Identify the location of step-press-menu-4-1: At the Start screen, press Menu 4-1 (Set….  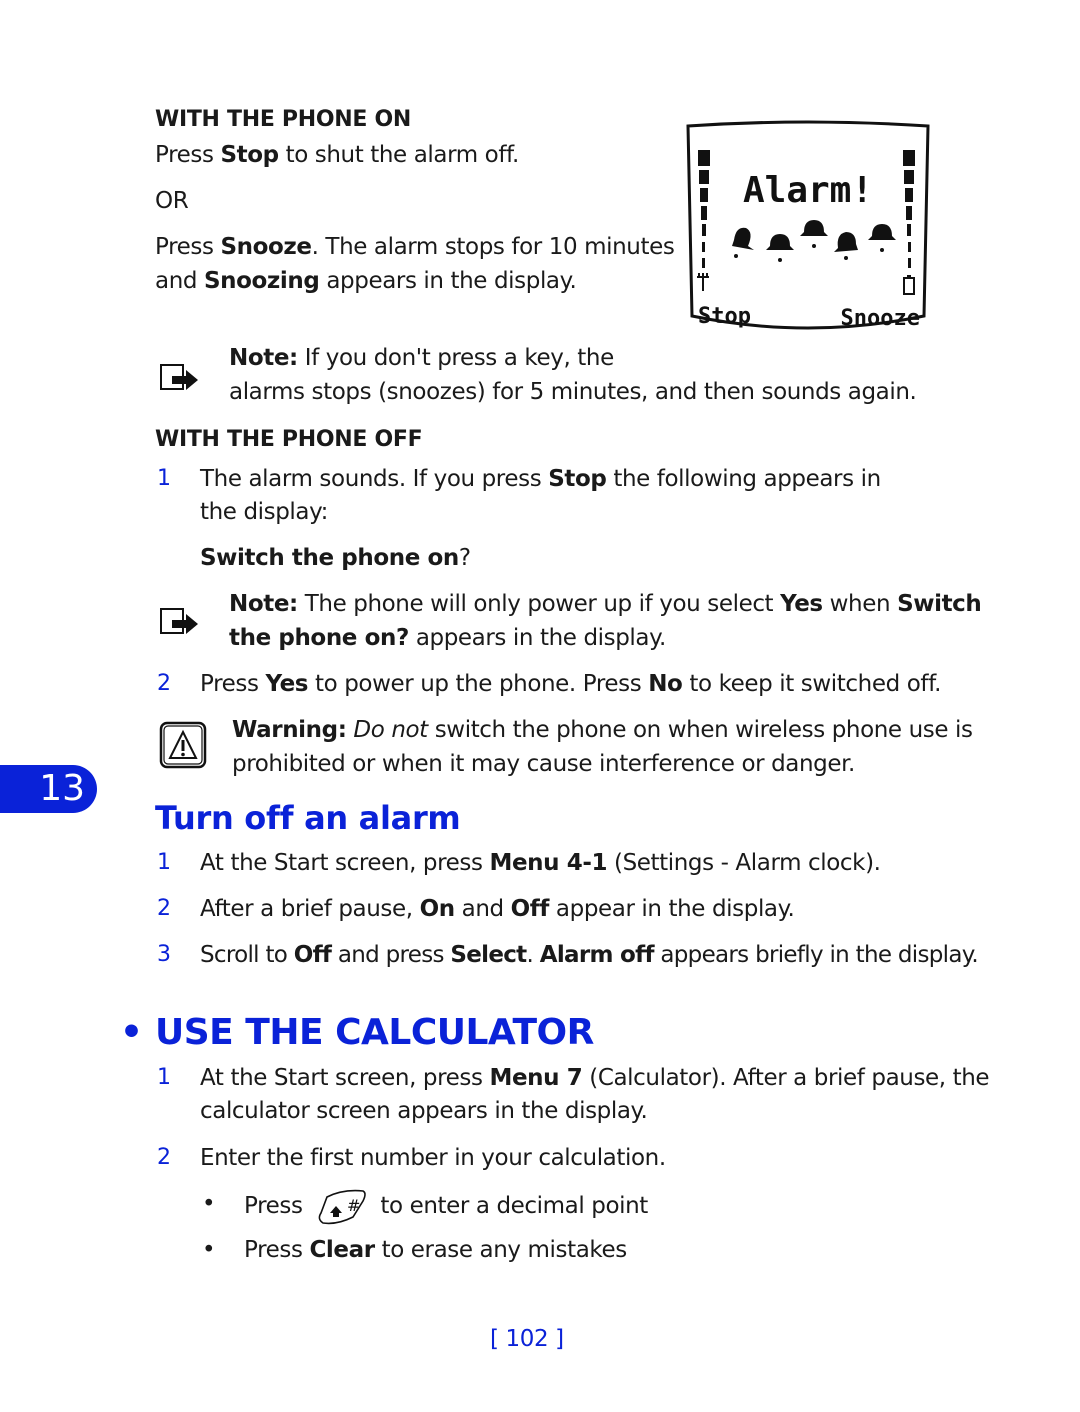
(540, 863).